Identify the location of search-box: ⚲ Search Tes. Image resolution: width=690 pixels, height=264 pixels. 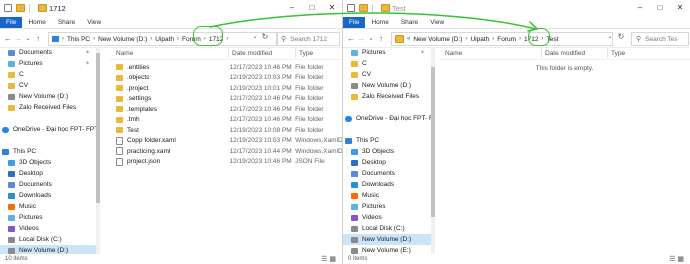
(660, 39).